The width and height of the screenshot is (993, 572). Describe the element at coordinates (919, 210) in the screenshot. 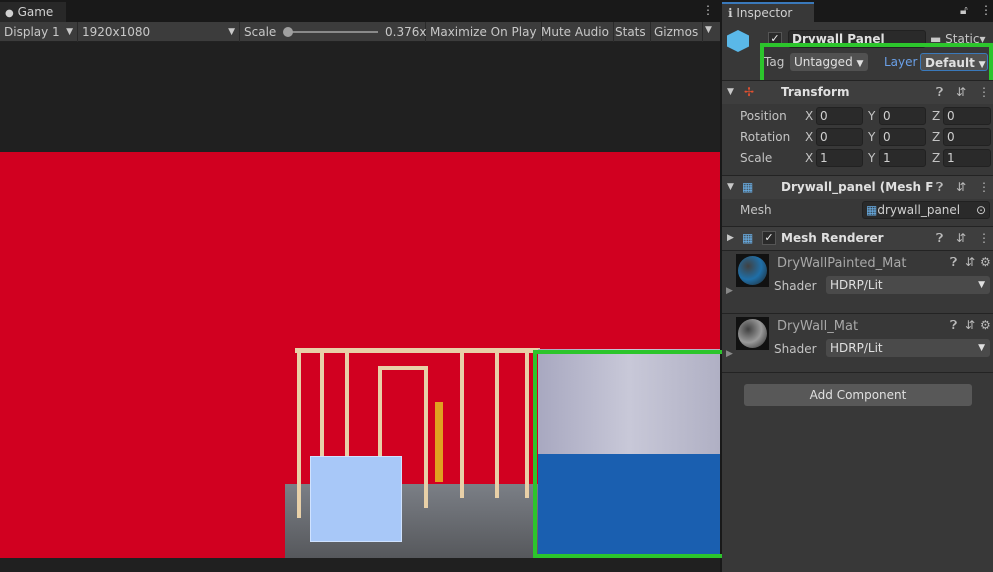

I see `mesh-value: drywall_panel` at that location.